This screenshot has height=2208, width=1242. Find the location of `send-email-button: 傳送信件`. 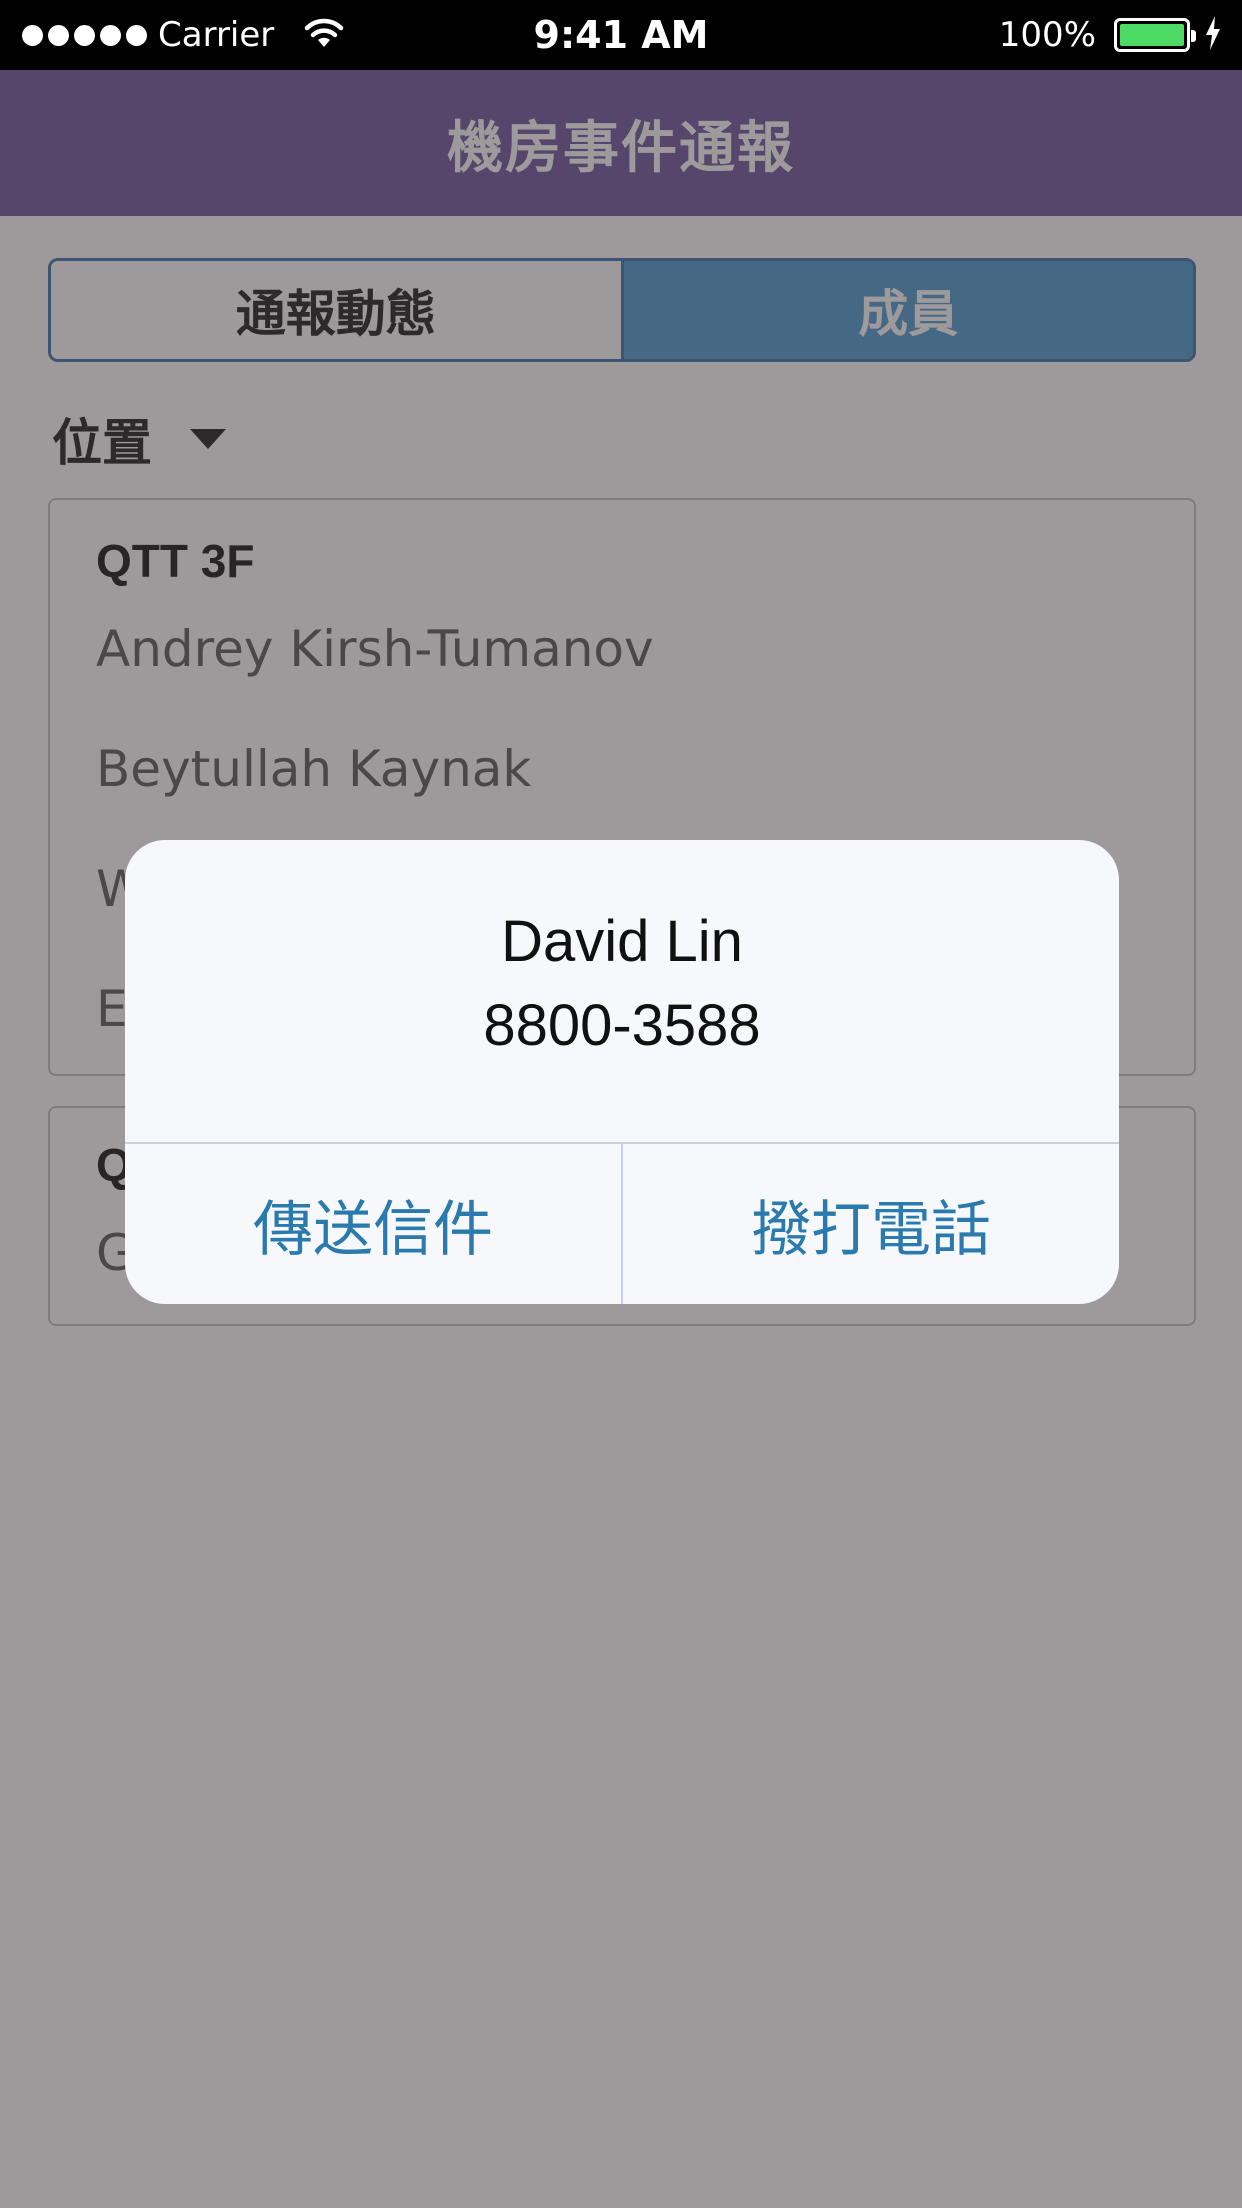

send-email-button: 傳送信件 is located at coordinates (373, 1224).